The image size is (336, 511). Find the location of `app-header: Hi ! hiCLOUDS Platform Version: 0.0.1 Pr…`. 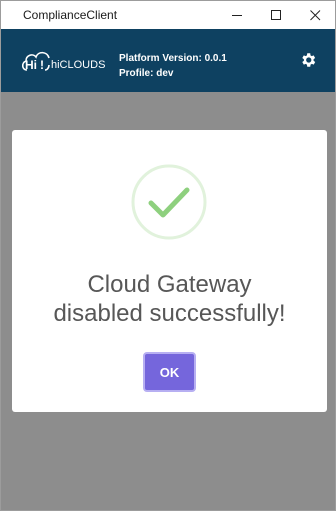

app-header: Hi ! hiCLOUDS Platform Version: 0.0.1 Pr… is located at coordinates (168, 60).